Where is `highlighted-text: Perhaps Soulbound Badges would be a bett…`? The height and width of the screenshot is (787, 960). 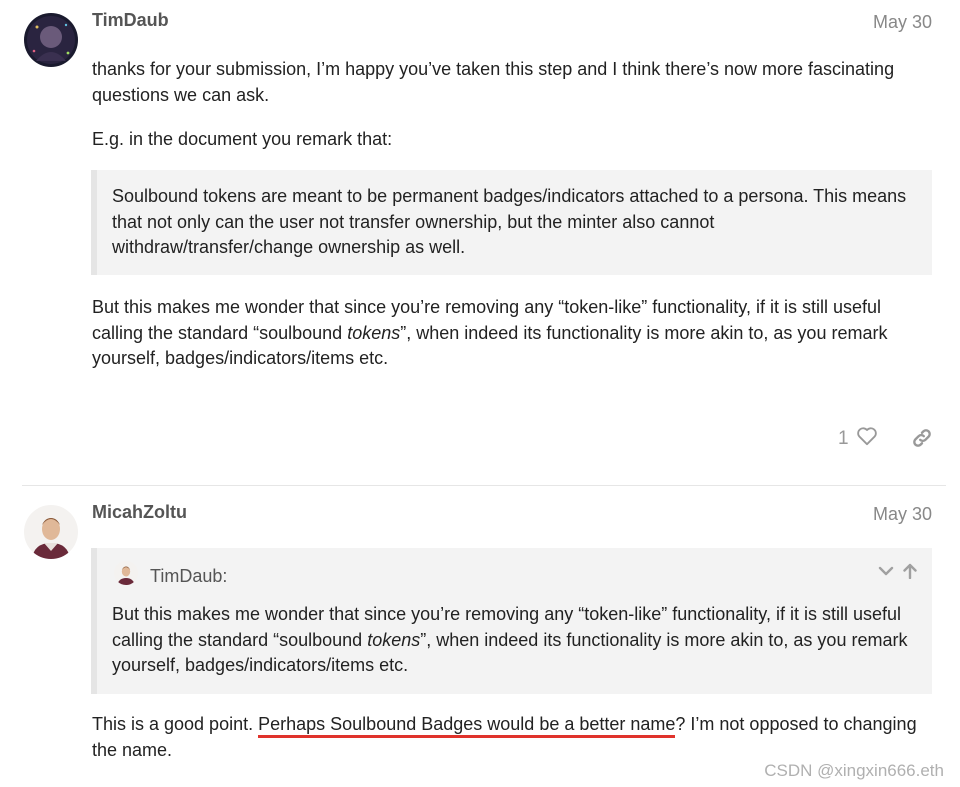 highlighted-text: Perhaps Soulbound Badges would be a bett… is located at coordinates (467, 726).